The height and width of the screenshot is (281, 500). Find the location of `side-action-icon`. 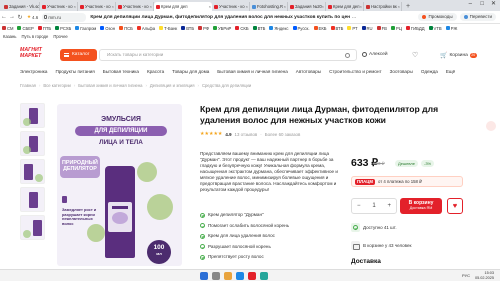

side-action-icon is located at coordinates (491, 126).